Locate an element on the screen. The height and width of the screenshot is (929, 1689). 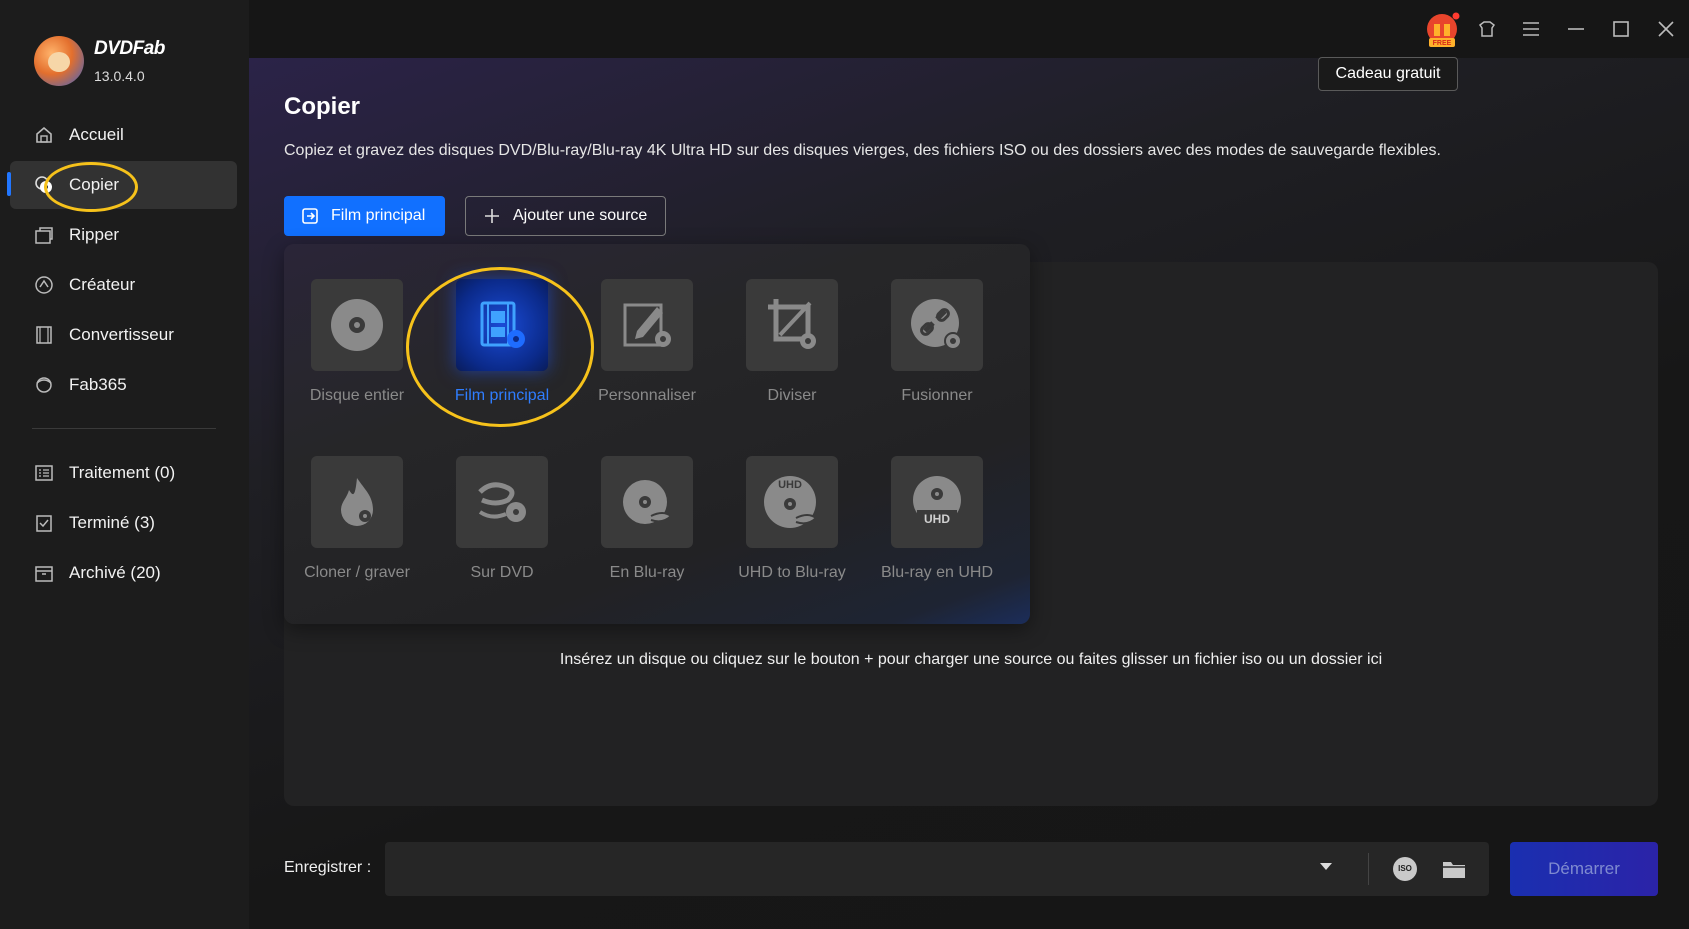
mode-tile-bluray-to-uhd: UHD is located at coordinates (937, 502).